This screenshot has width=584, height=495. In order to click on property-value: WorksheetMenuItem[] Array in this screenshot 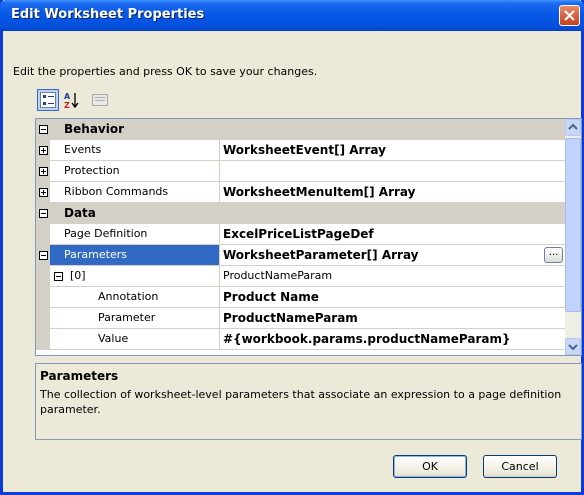, I will do `click(319, 192)`.